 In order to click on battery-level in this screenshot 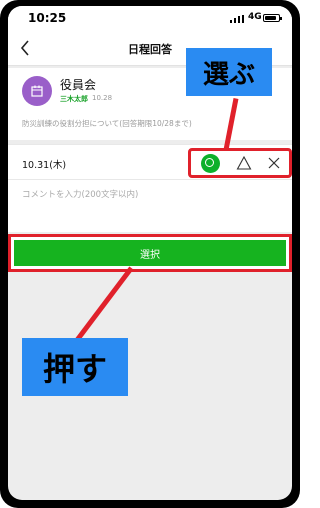, I will do `click(270, 18)`.